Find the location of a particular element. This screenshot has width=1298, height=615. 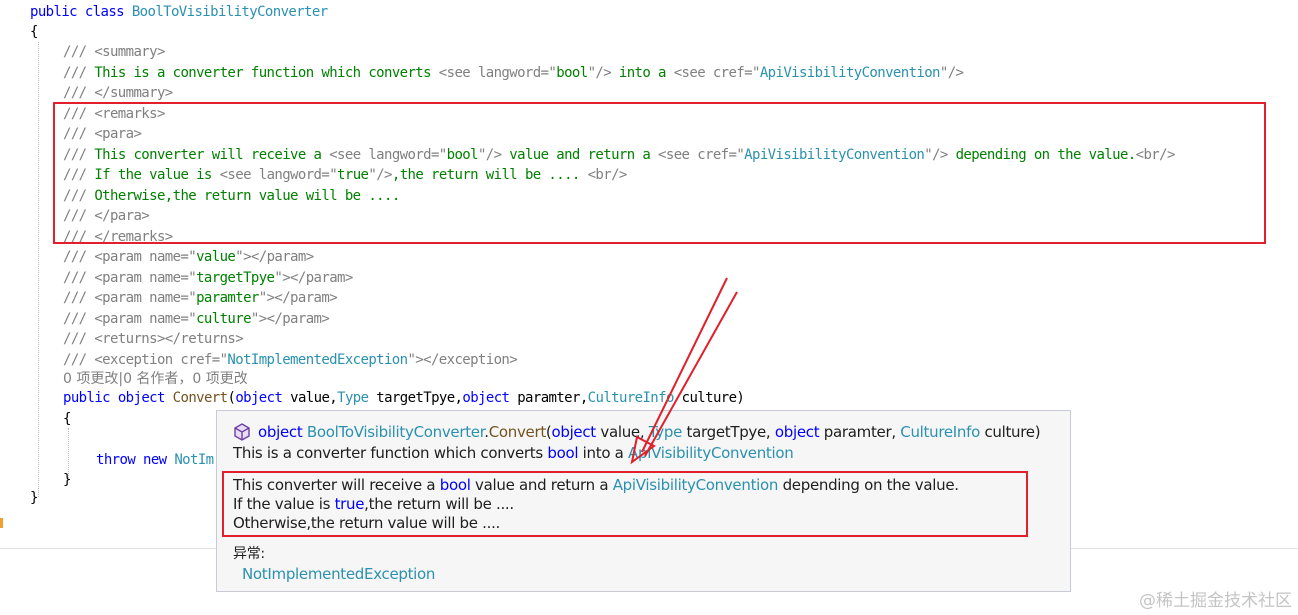

param-name: targetTpye, is located at coordinates (415, 398).